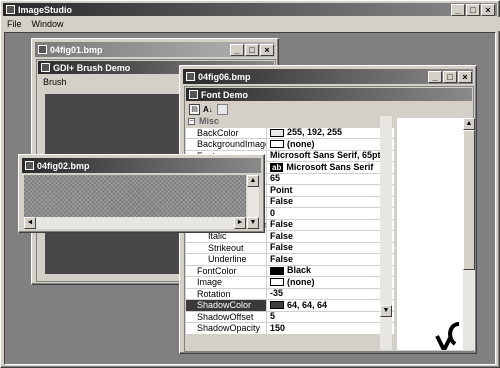 Image resolution: width=500 pixels, height=368 pixels. Describe the element at coordinates (155, 49) in the screenshot. I see `window-fig01-titlebar: 04fig01.bmp _ □ ×` at that location.